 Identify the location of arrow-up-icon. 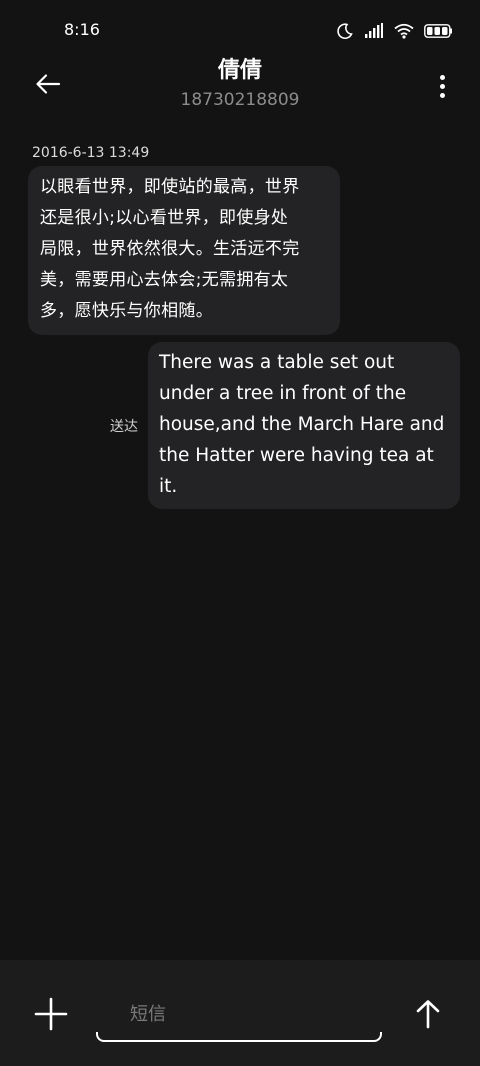
(428, 1017).